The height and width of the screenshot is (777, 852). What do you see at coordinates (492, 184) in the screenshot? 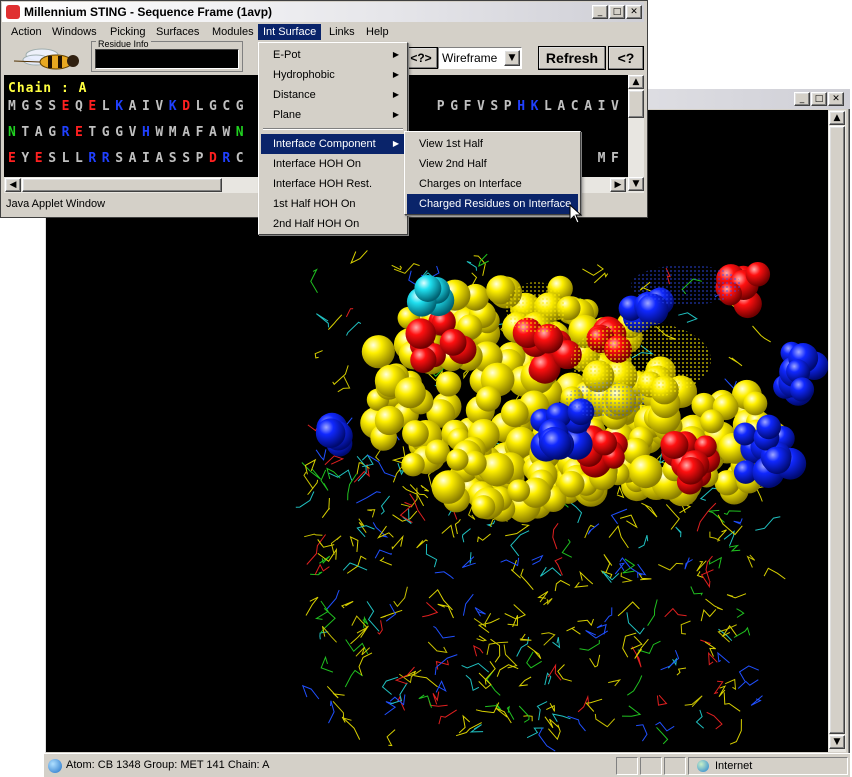
I see `menu-item-charges-on-interface: Charges on Interface` at bounding box center [492, 184].